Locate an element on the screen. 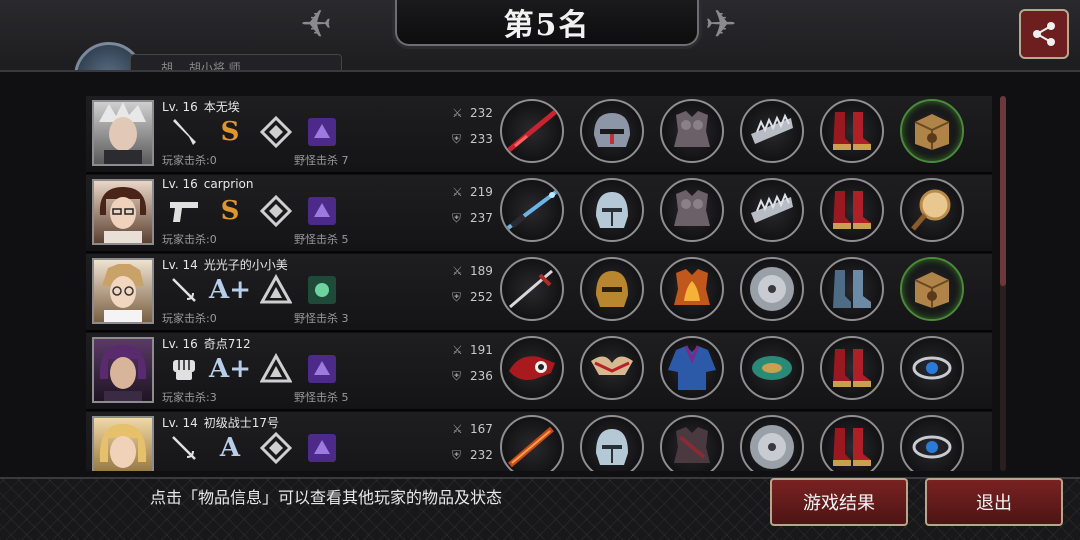 This screenshot has width=1080, height=540. share-icon is located at coordinates (1044, 34).